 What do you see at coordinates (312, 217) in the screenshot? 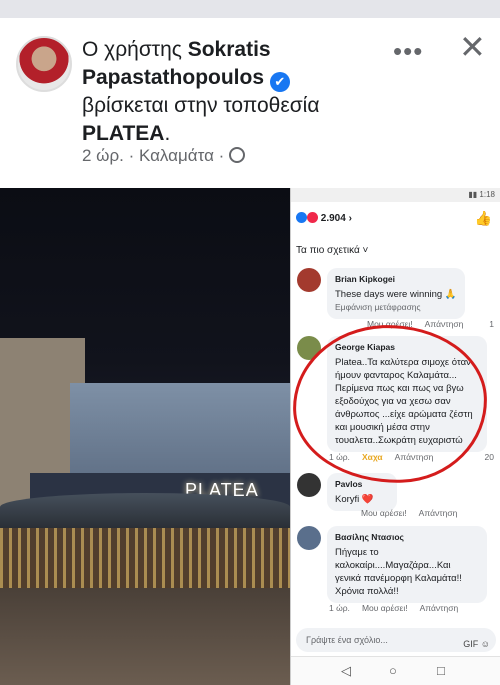
I see `love-reaction-icon` at bounding box center [312, 217].